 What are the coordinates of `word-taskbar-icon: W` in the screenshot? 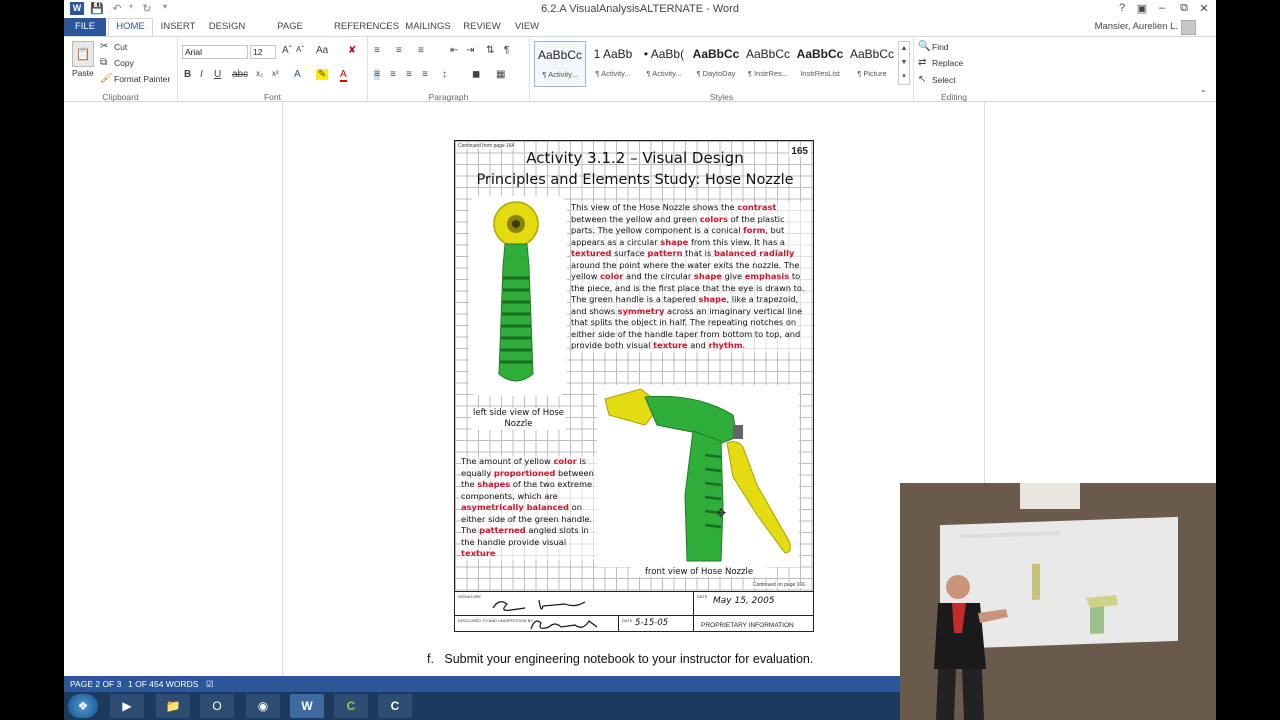 It's located at (307, 706).